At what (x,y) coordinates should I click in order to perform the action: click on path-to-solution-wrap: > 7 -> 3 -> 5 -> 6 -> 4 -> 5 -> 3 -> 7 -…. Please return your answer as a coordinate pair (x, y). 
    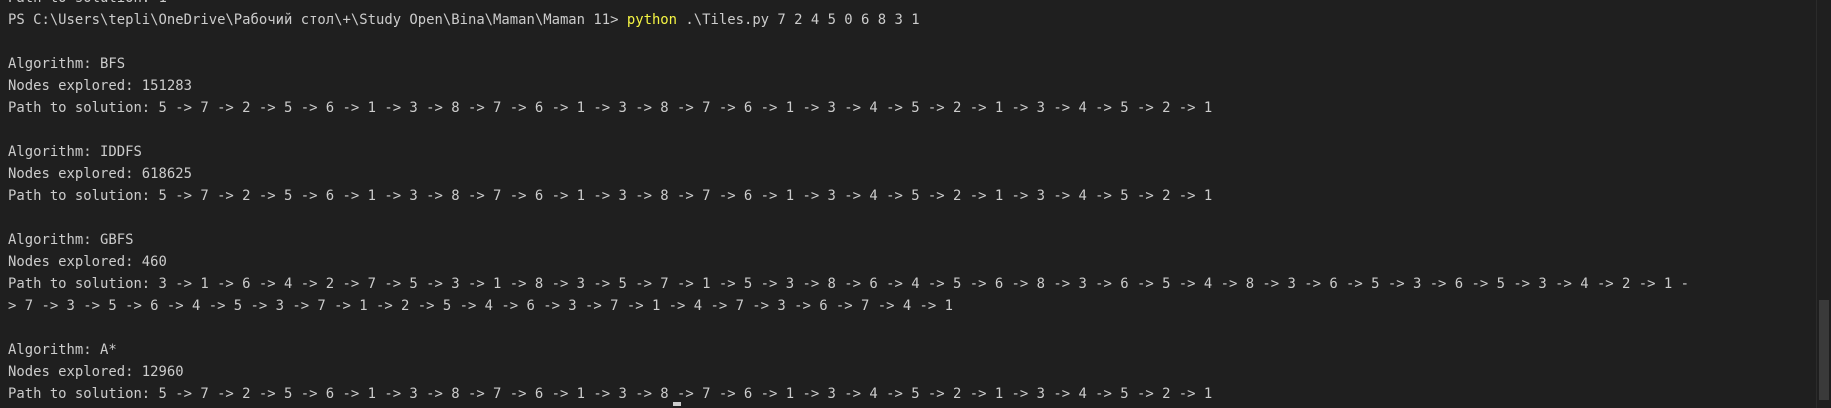
    Looking at the image, I should click on (481, 306).